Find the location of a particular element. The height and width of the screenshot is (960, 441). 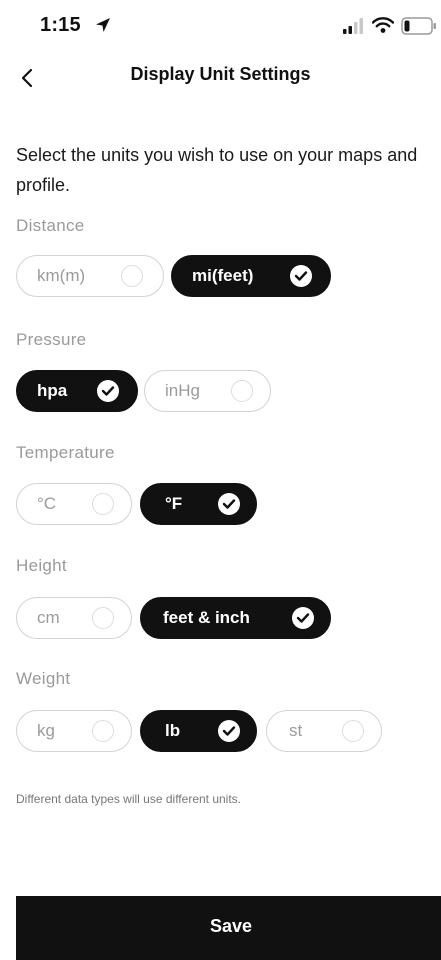

option-label: hpa is located at coordinates (52, 390).